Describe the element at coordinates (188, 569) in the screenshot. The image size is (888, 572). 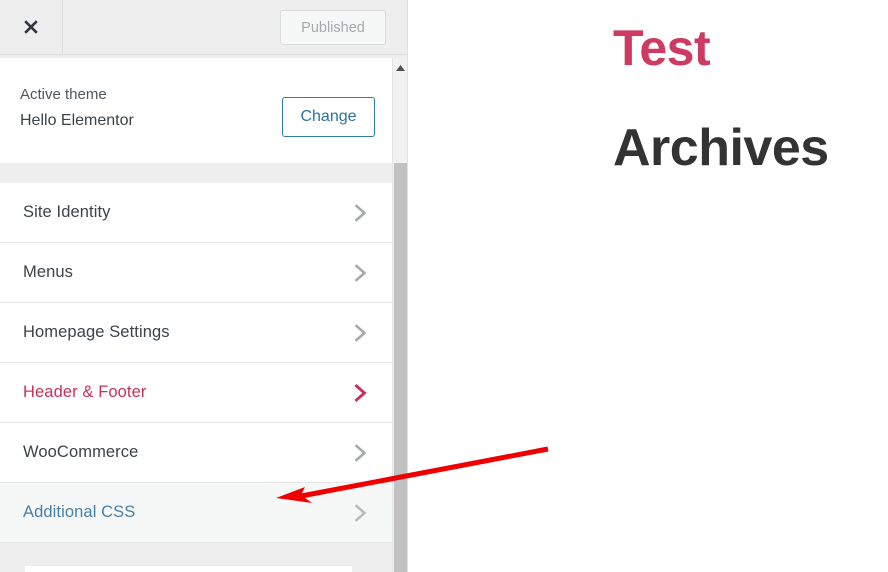
I see `panel-bottom-widget` at that location.